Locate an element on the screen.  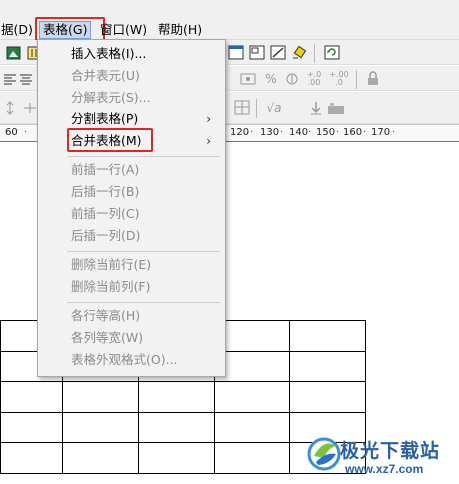
ruler-label: 120 is located at coordinates (240, 132).